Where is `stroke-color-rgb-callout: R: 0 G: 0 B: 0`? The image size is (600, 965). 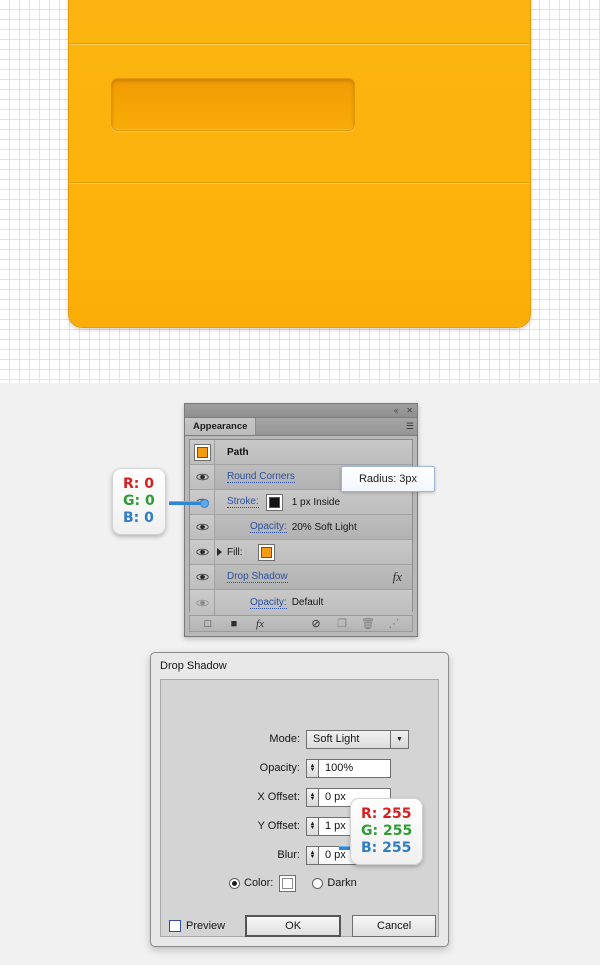 stroke-color-rgb-callout: R: 0 G: 0 B: 0 is located at coordinates (139, 502).